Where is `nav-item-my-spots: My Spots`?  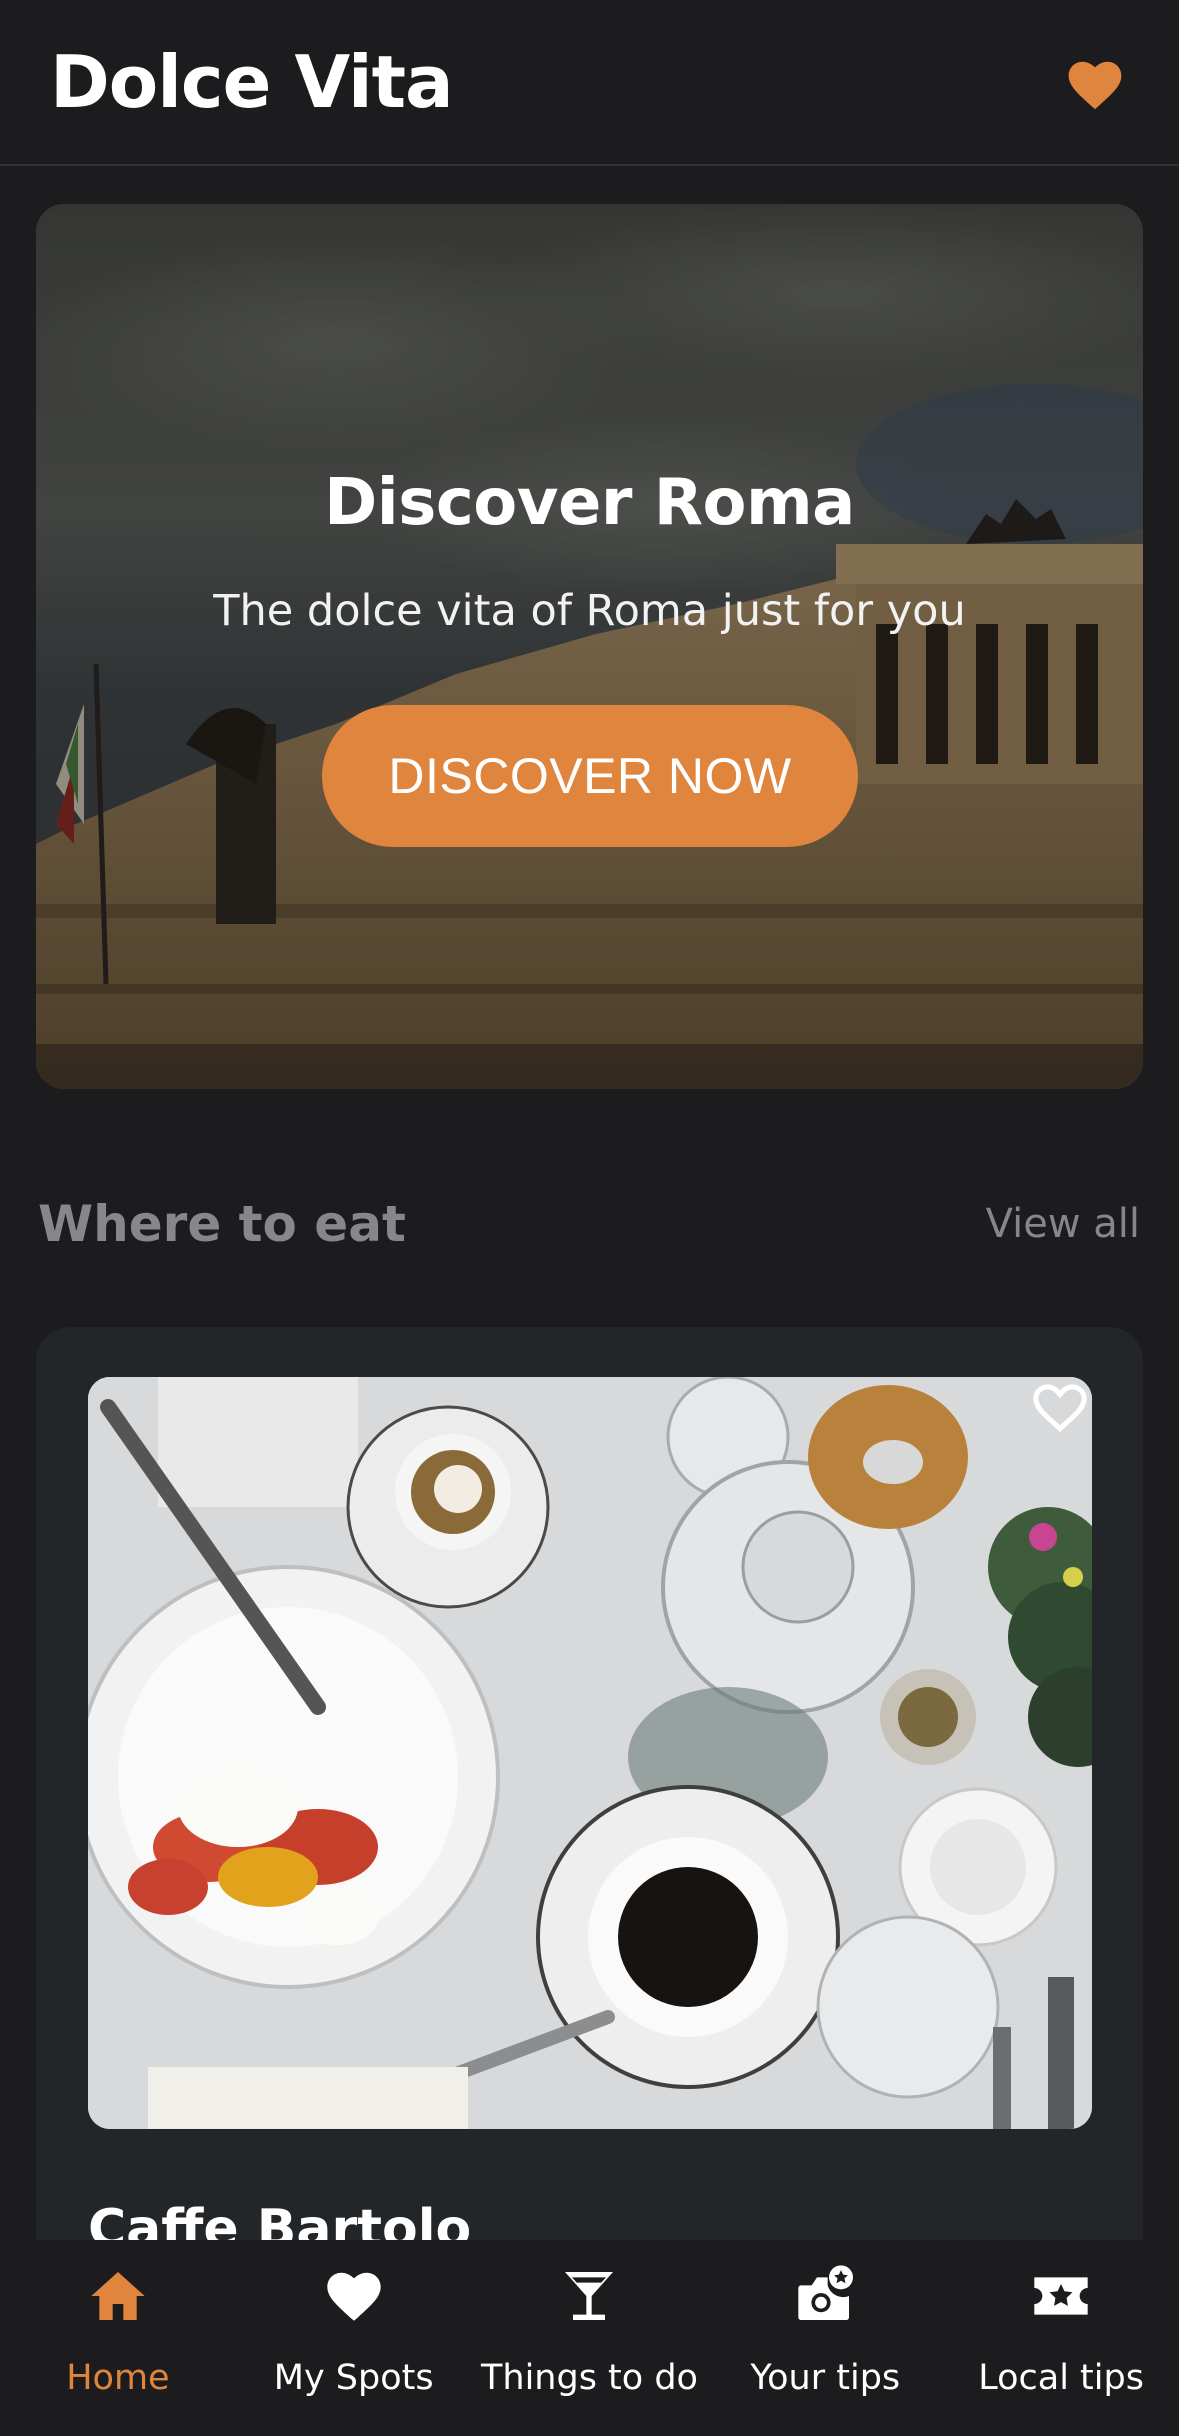 nav-item-my-spots: My Spots is located at coordinates (354, 2338).